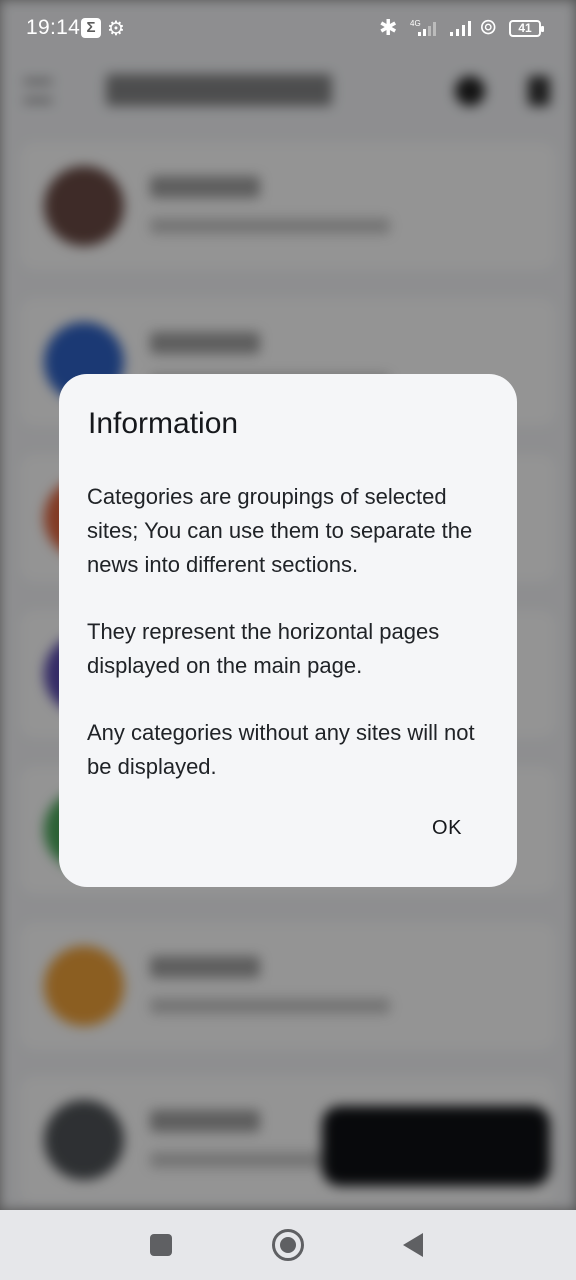 The image size is (576, 1280). Describe the element at coordinates (163, 423) in the screenshot. I see `dialog-title: Information` at that location.